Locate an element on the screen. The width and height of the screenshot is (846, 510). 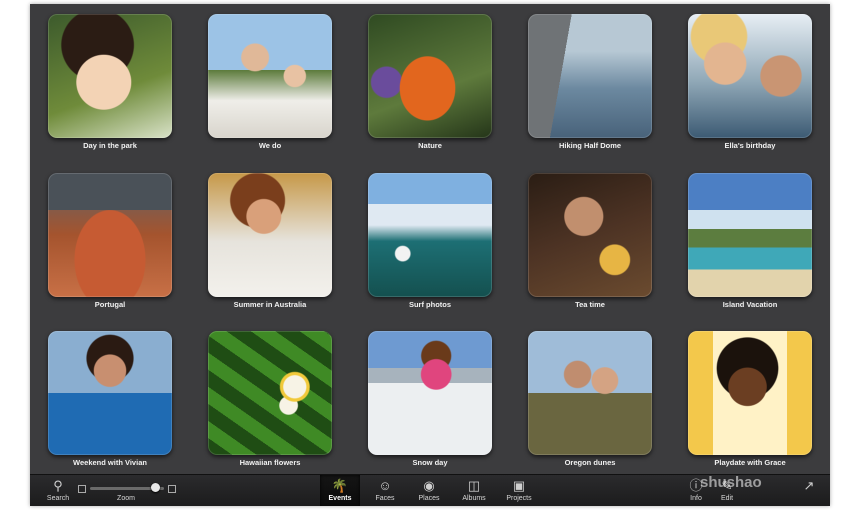
event-caption: Ella's birthday is located at coordinates (750, 145).